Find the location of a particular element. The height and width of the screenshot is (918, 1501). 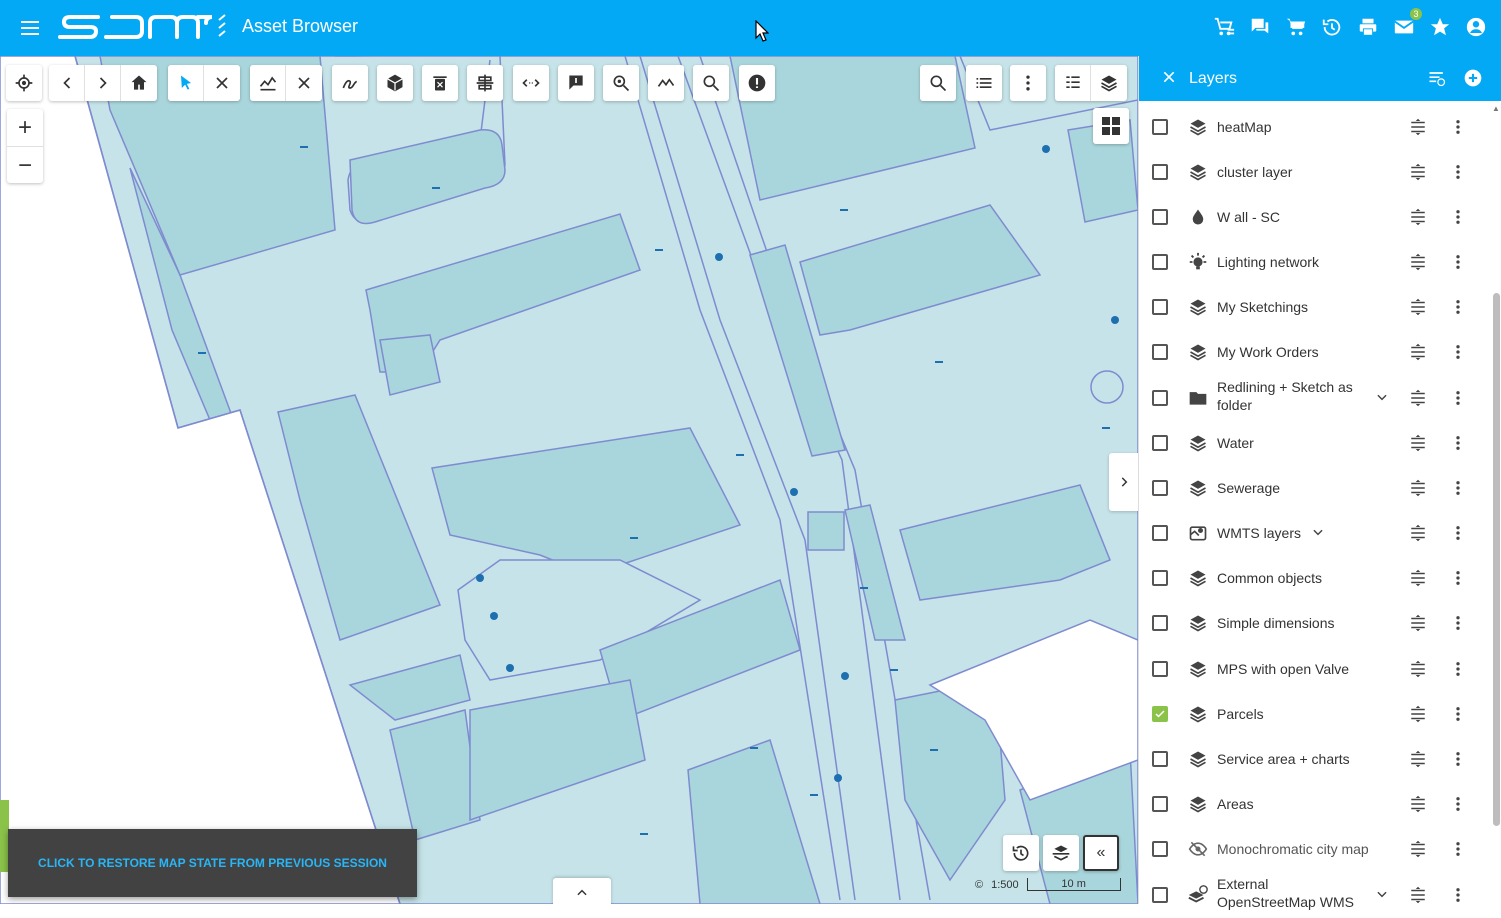

star-icon is located at coordinates (1440, 27).